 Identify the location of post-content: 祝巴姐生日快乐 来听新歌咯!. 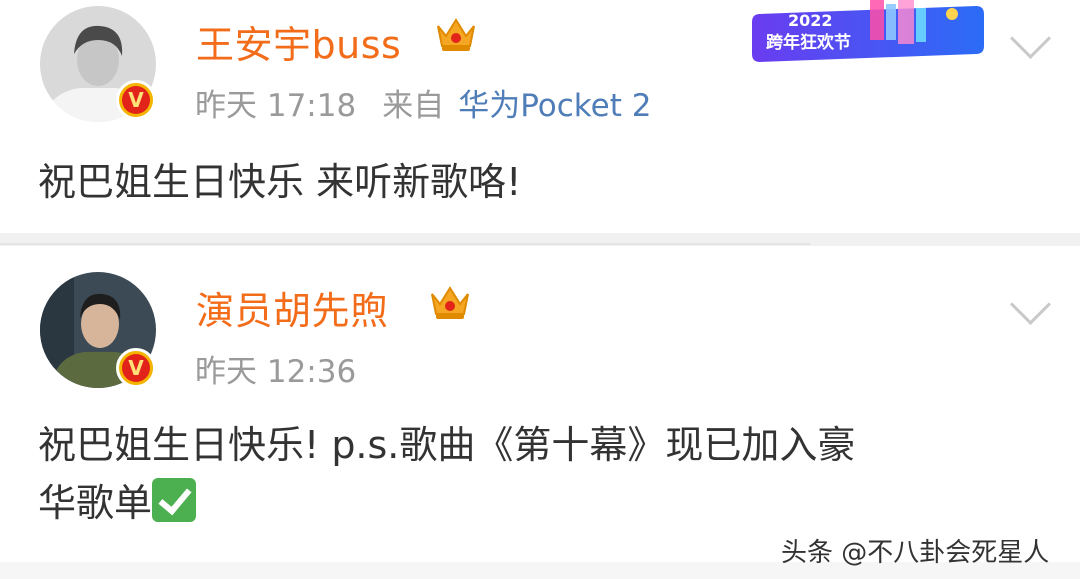
(280, 182).